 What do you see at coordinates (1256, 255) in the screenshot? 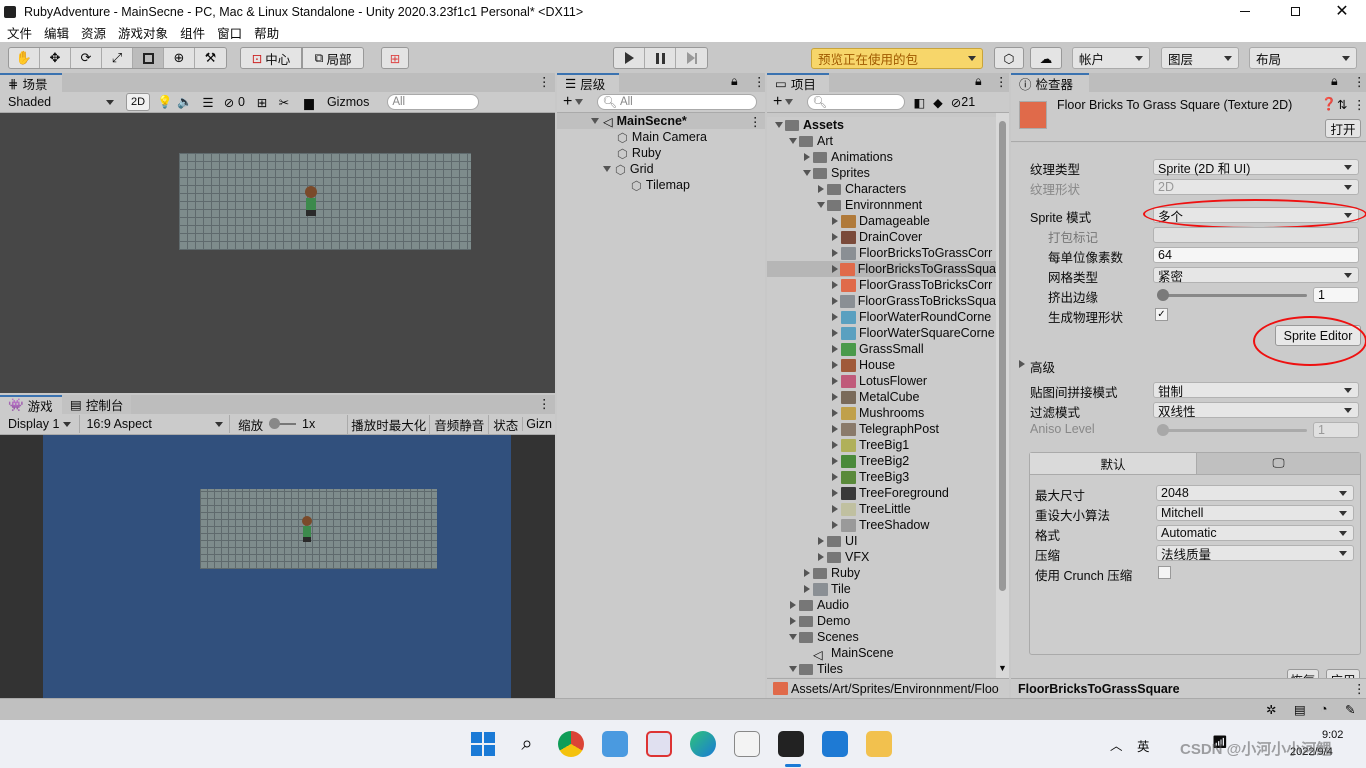
I see `pixels-per-unit-input: 64` at bounding box center [1256, 255].